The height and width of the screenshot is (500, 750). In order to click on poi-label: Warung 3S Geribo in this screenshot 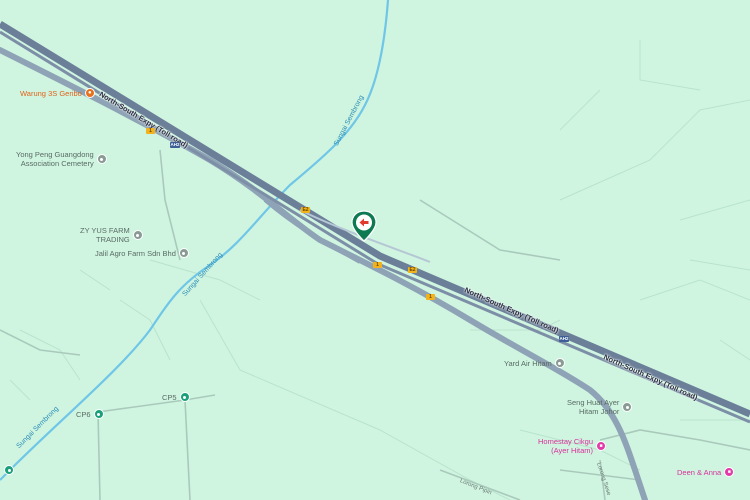, I will do `click(51, 93)`.